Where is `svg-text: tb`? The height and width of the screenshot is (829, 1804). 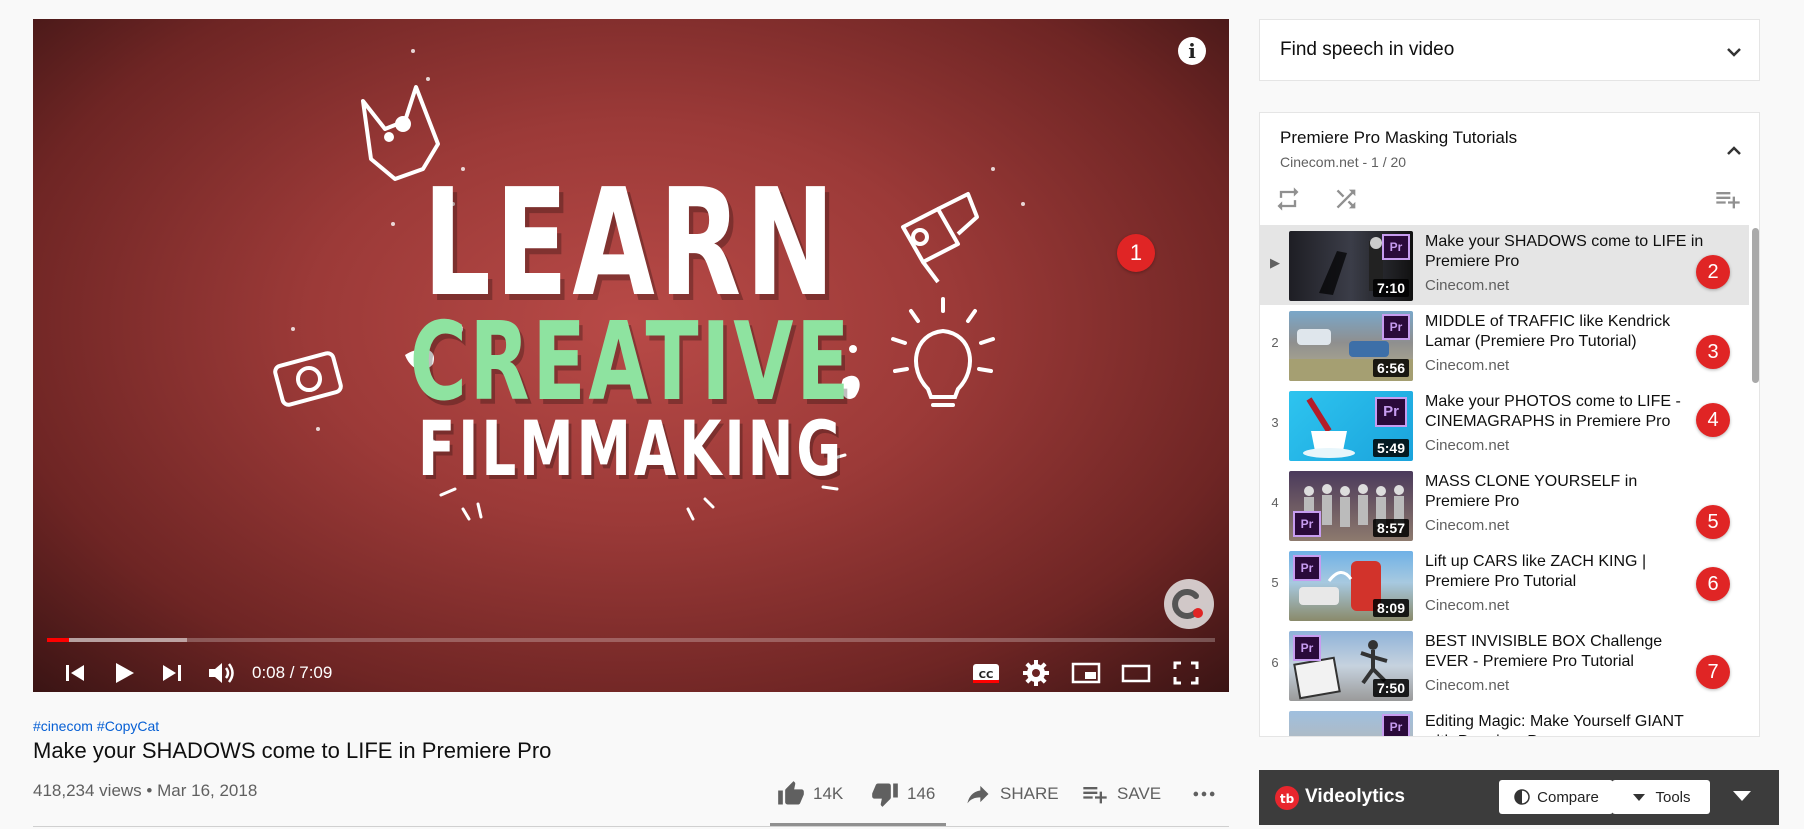
svg-text: tb is located at coordinates (1287, 799).